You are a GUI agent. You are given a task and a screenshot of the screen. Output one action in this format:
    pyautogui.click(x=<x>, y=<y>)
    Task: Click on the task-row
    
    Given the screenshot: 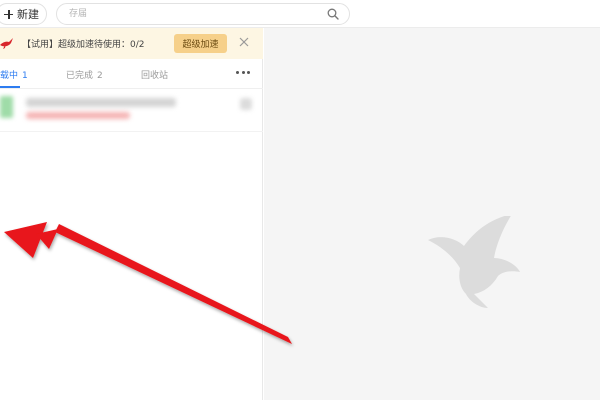 What is the action you would take?
    pyautogui.click(x=131, y=111)
    